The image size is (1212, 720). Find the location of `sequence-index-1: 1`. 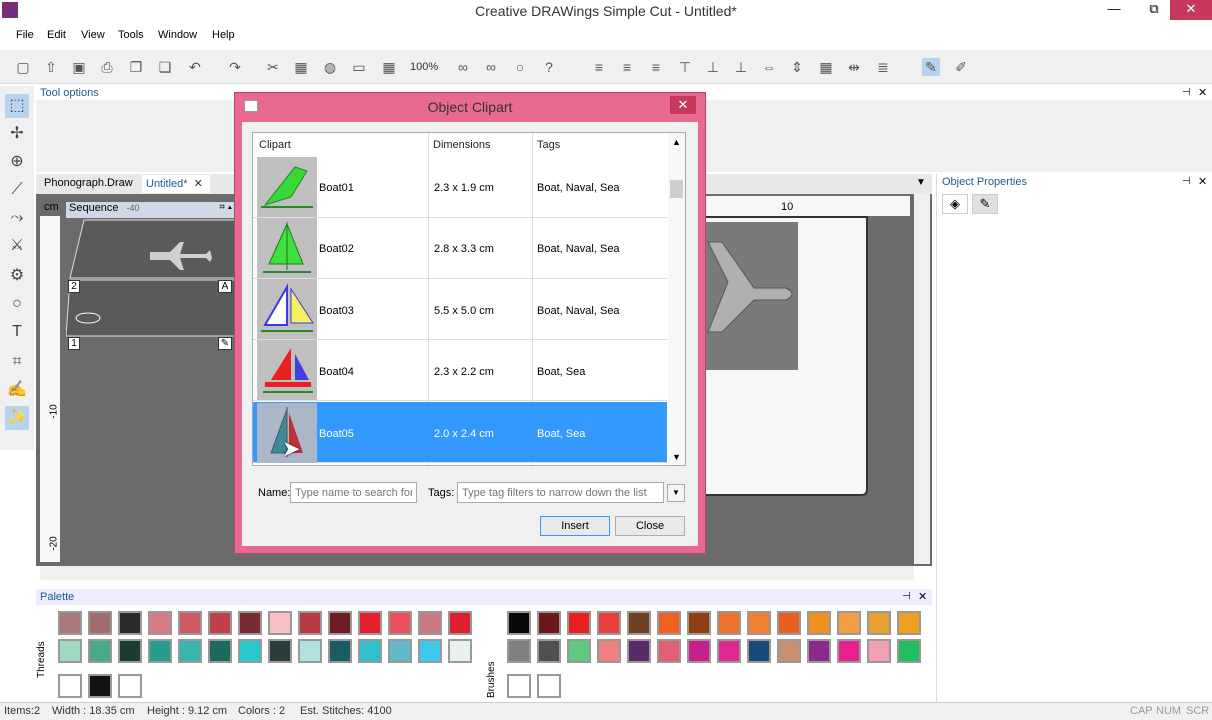

sequence-index-1: 1 is located at coordinates (74, 343).